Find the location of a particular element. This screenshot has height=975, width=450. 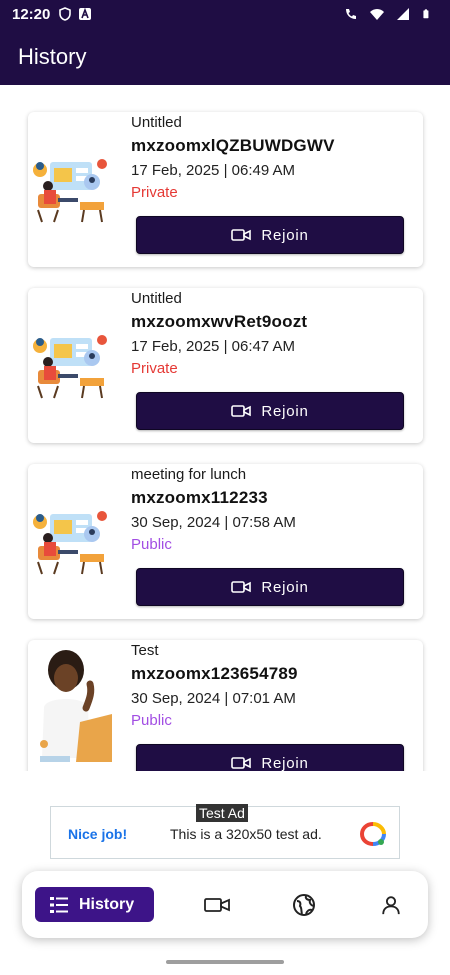

signal-icon is located at coordinates (403, 14).